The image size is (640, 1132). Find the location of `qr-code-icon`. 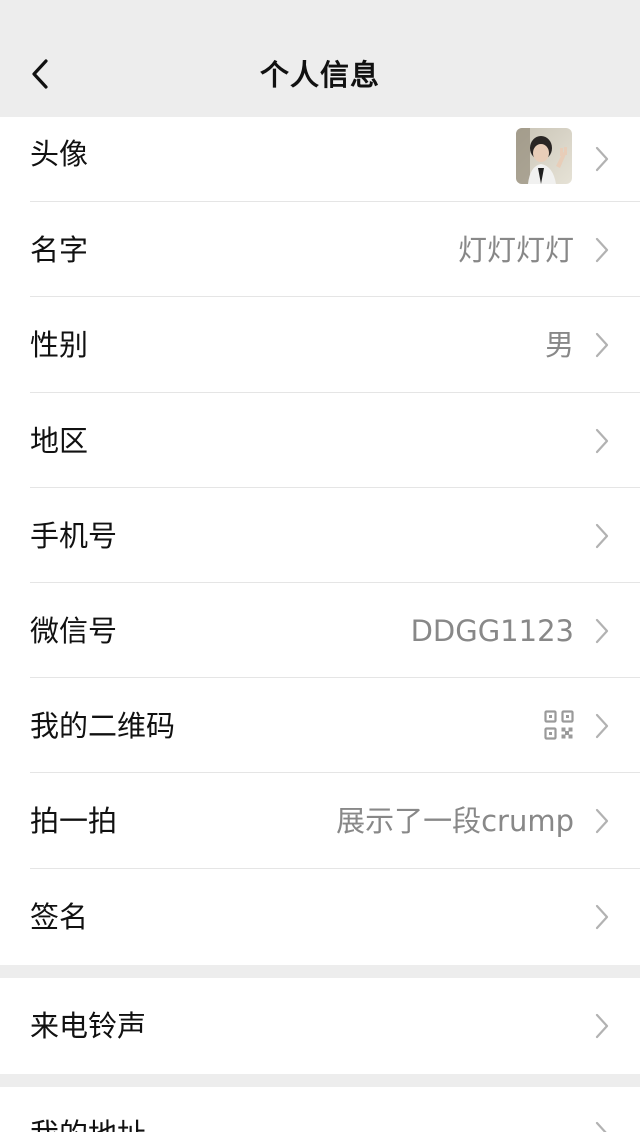

qr-code-icon is located at coordinates (559, 725).